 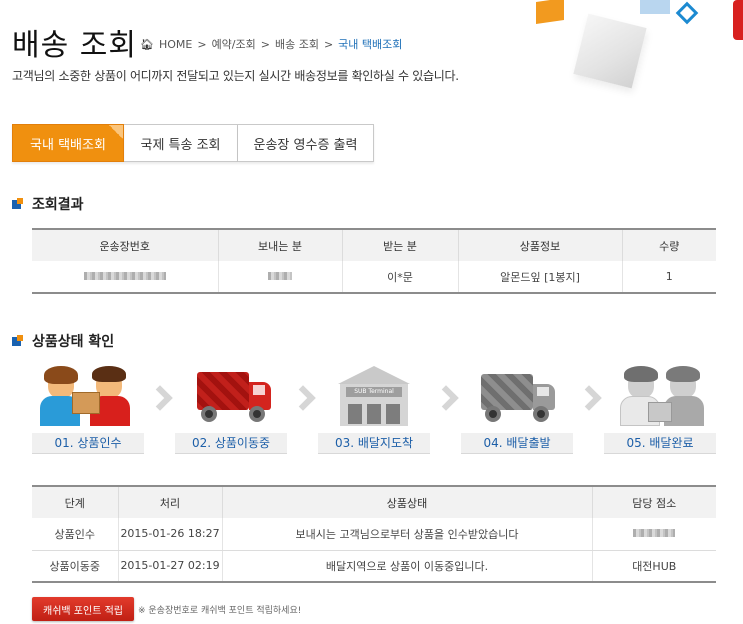 What do you see at coordinates (669, 277) in the screenshot?
I see `quantity-cell: 1` at bounding box center [669, 277].